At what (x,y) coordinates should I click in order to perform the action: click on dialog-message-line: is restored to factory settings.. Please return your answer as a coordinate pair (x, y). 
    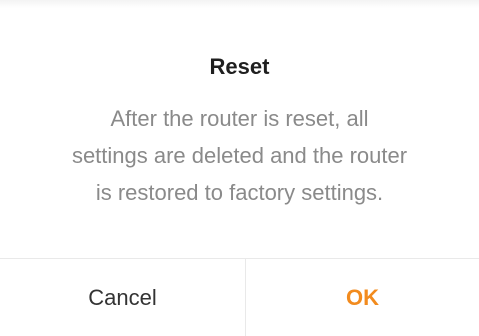
    Looking at the image, I should click on (239, 192).